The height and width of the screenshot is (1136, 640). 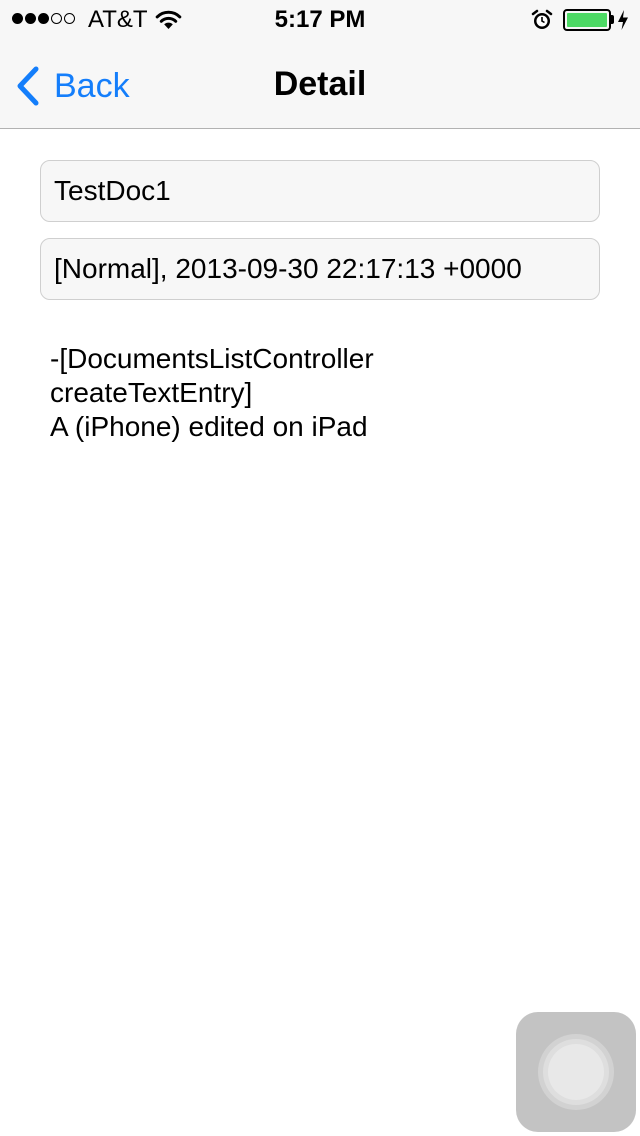 I want to click on page-title: Detail, so click(x=320, y=84).